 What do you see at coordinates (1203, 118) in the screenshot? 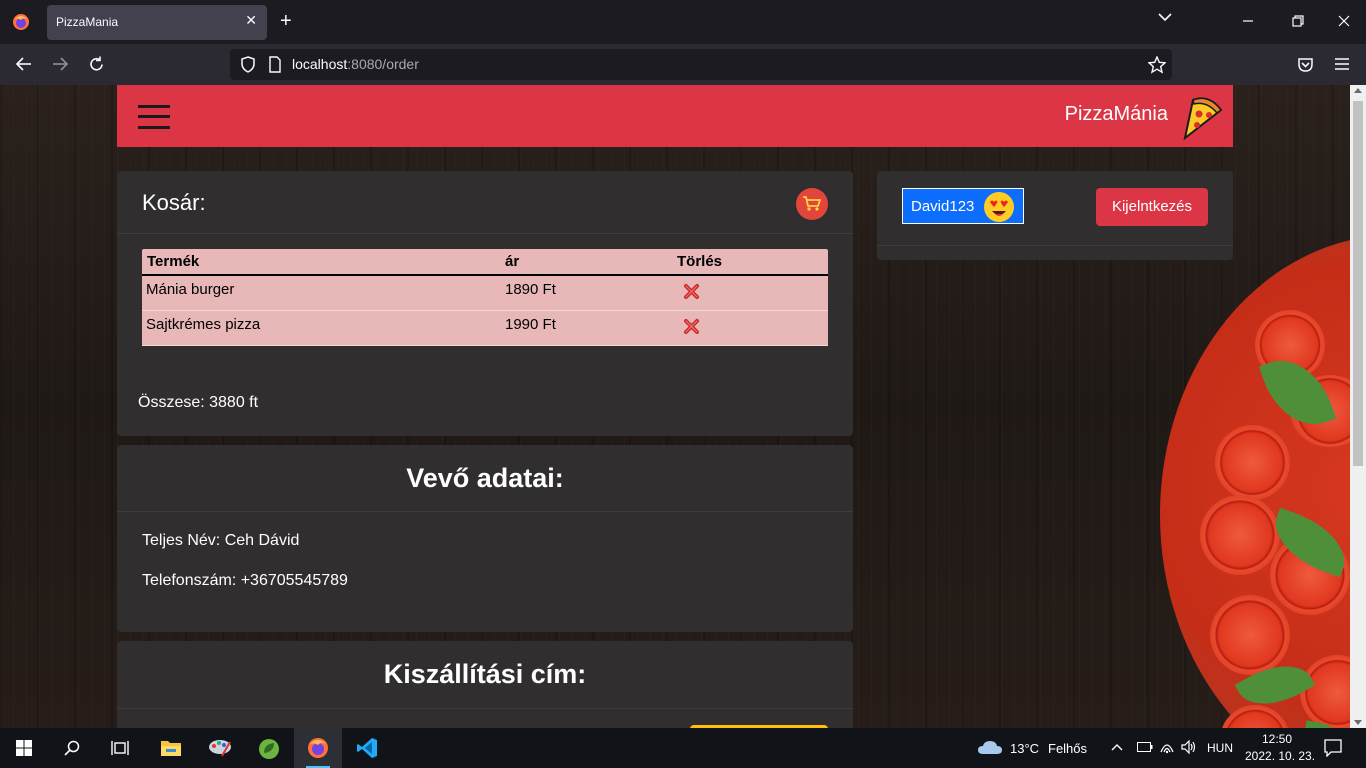
I see `pizza-slice-logo-icon` at bounding box center [1203, 118].